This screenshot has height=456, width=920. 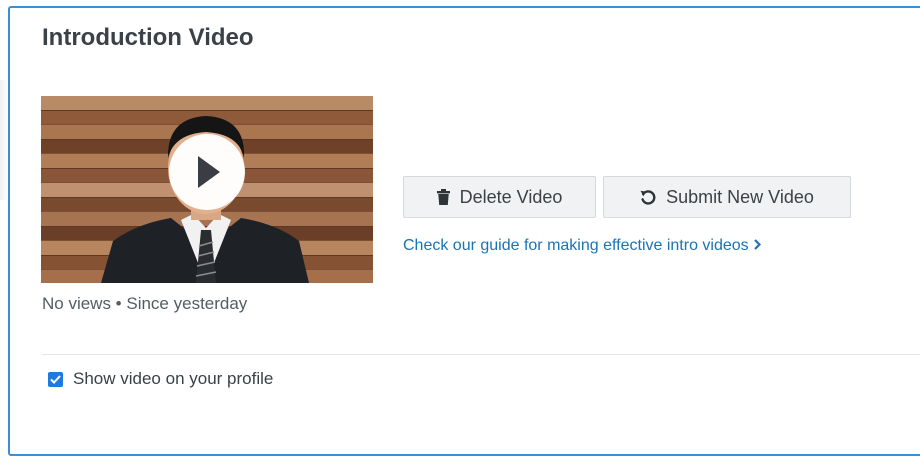 I want to click on show-on-profile-row: Show video on your profile, so click(x=160, y=379).